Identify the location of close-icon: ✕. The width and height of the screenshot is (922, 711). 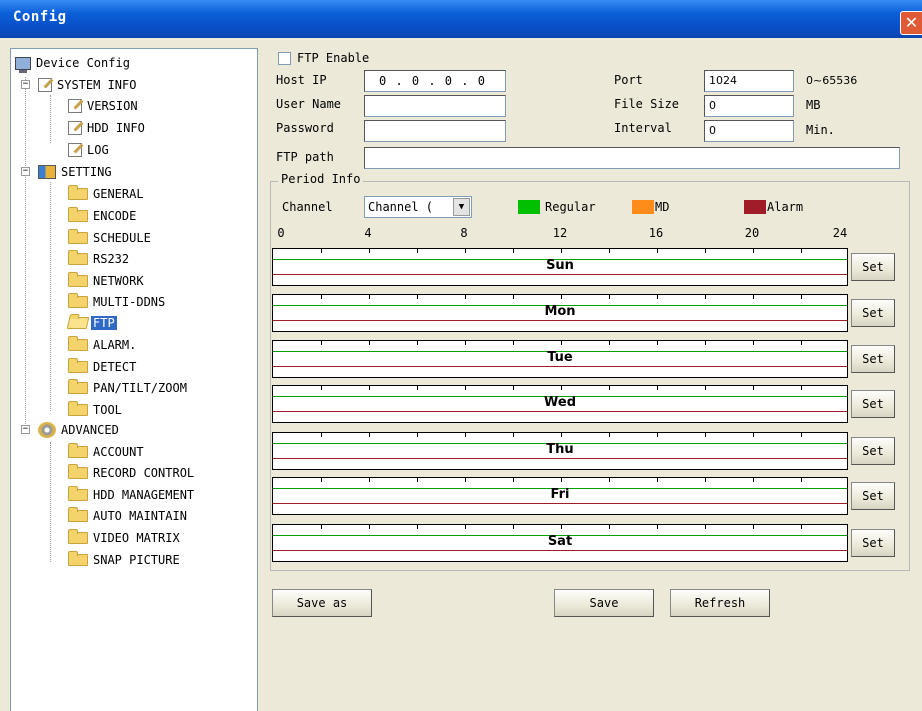
(911, 23).